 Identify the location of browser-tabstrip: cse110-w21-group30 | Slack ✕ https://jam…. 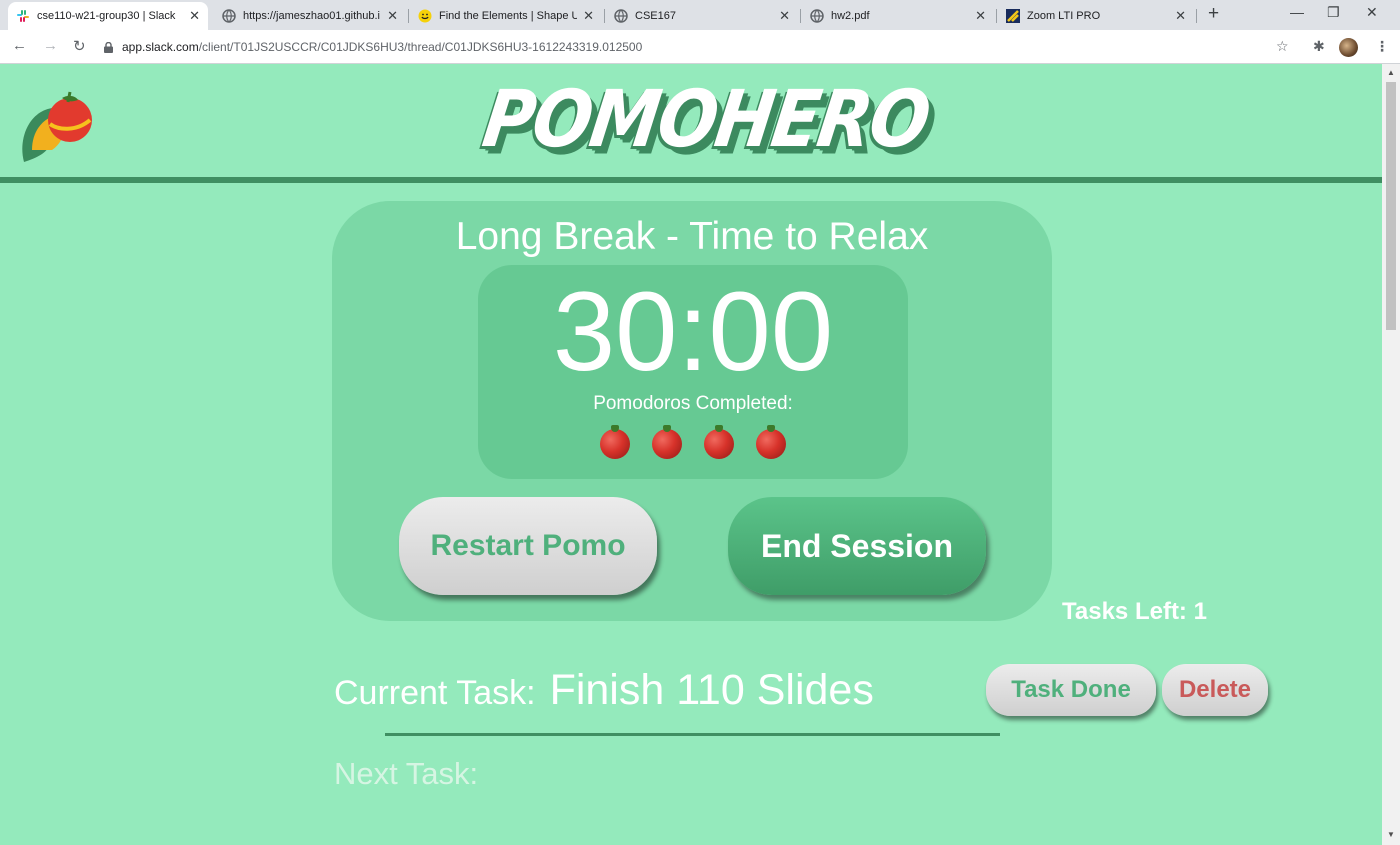
(700, 15).